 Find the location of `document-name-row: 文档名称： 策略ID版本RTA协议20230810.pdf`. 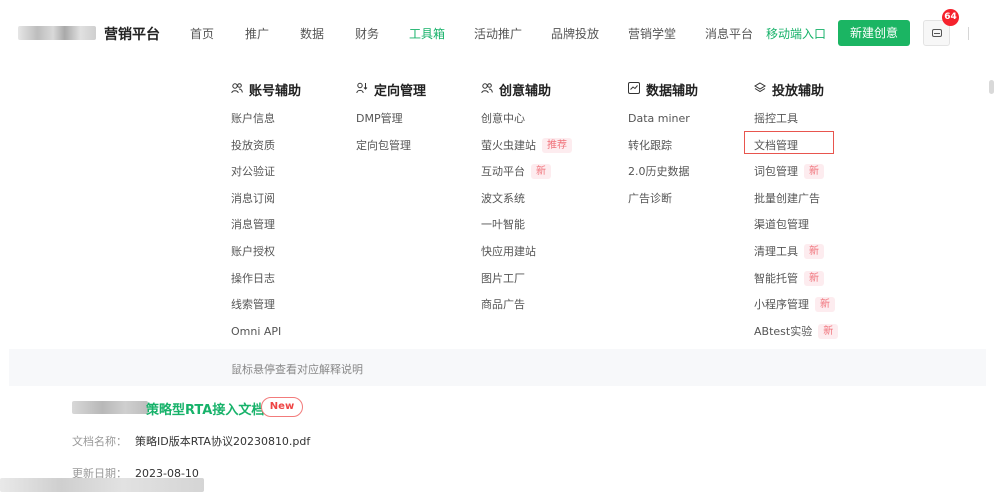

document-name-row: 文档名称： 策略ID版本RTA协议20230810.pdf is located at coordinates (191, 441).